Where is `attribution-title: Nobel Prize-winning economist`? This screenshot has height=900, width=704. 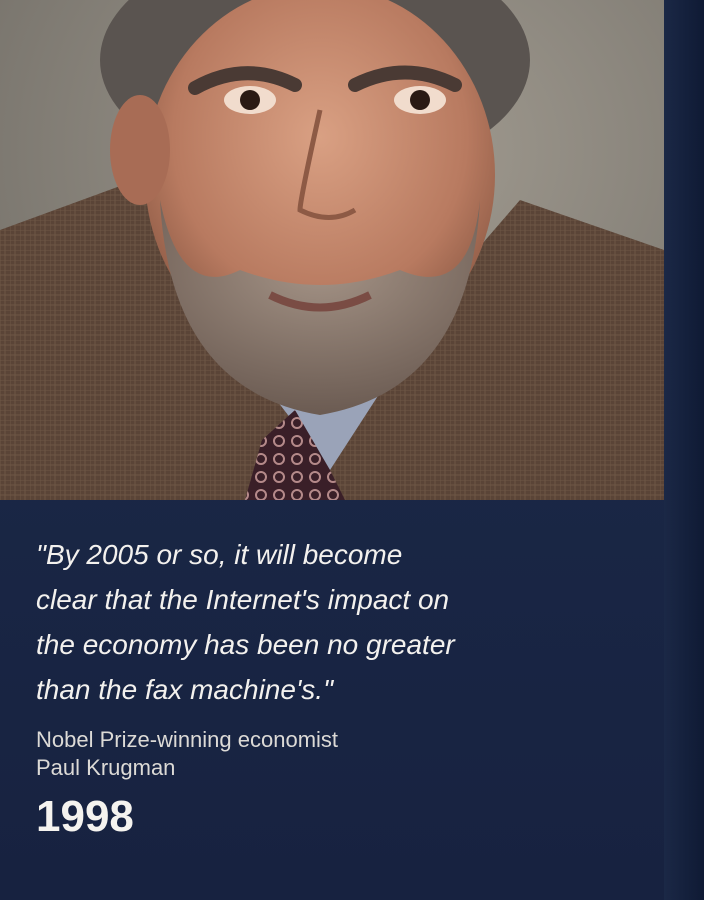
attribution-title: Nobel Prize-winning economist is located at coordinates (187, 739).